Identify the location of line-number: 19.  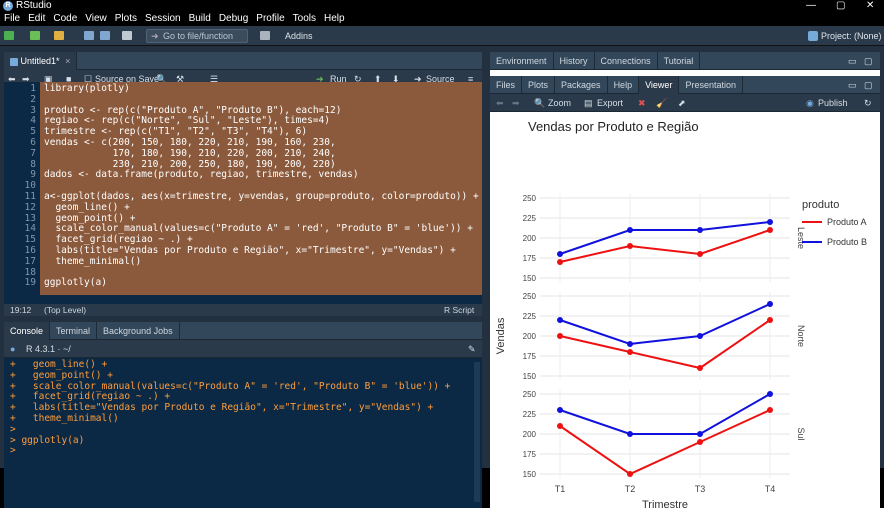
(30, 283).